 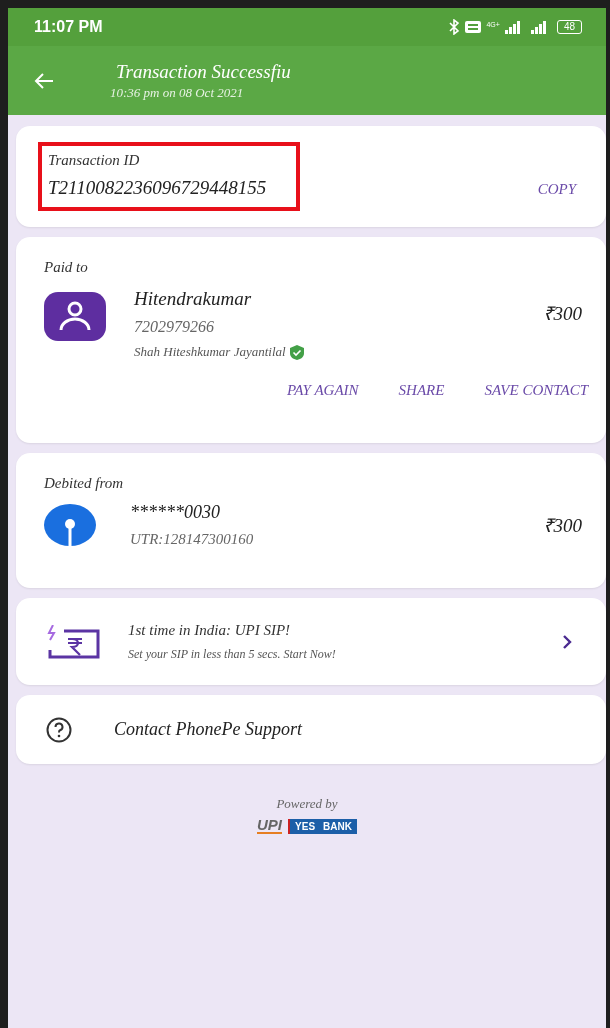 What do you see at coordinates (210, 352) in the screenshot?
I see `registered-name: Shah Hiteshkumar Jayantilal` at bounding box center [210, 352].